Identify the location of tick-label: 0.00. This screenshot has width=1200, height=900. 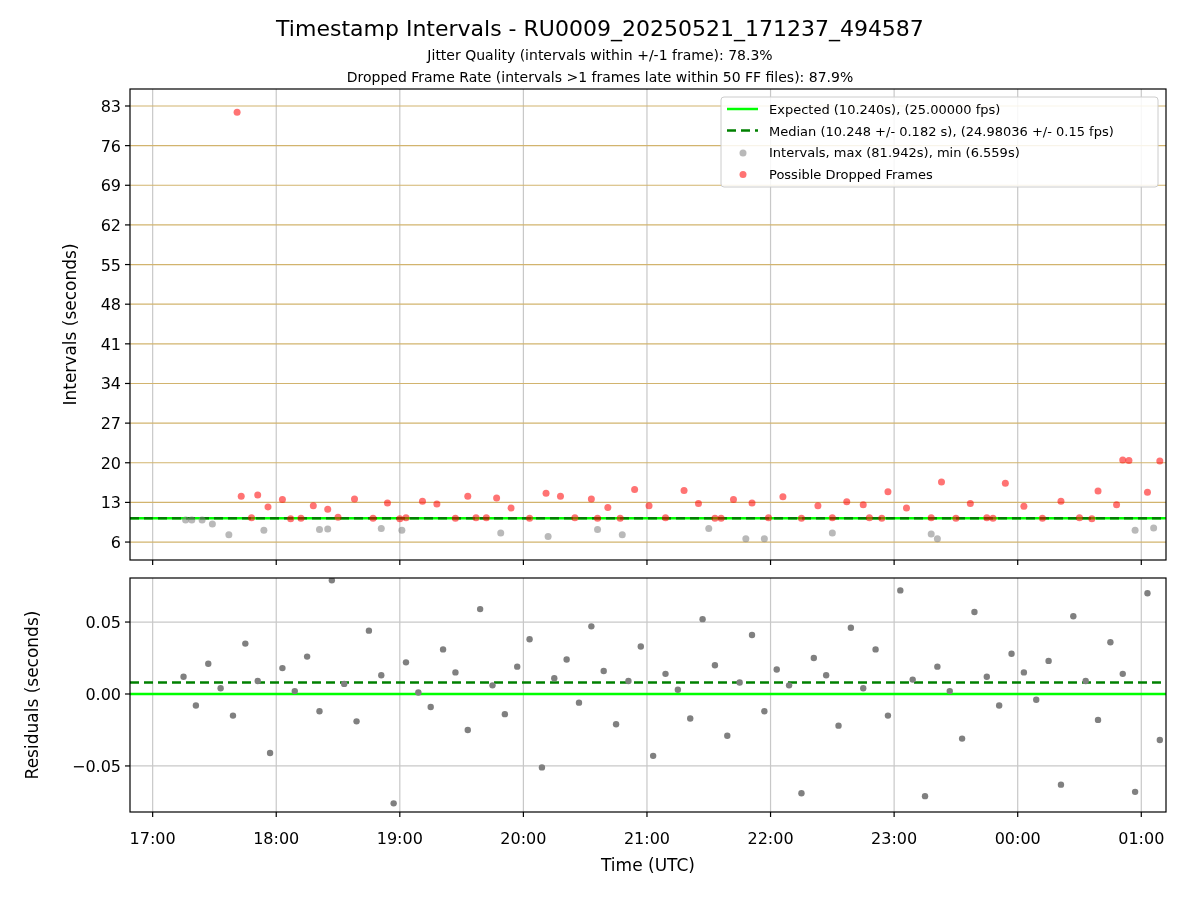
(103, 694).